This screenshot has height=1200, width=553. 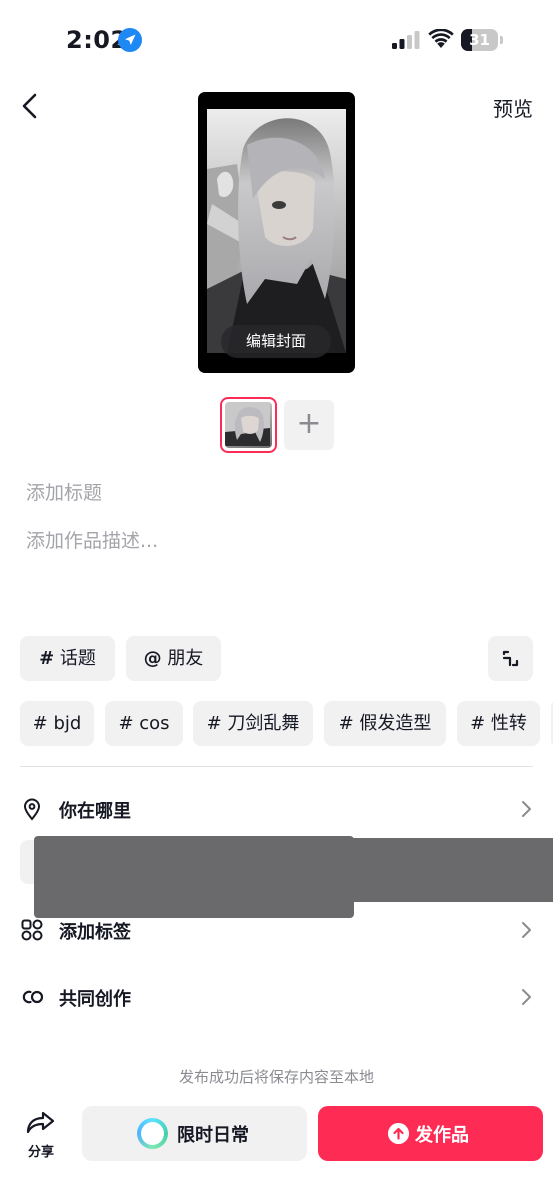 I want to click on add-image-button: +, so click(x=309, y=425).